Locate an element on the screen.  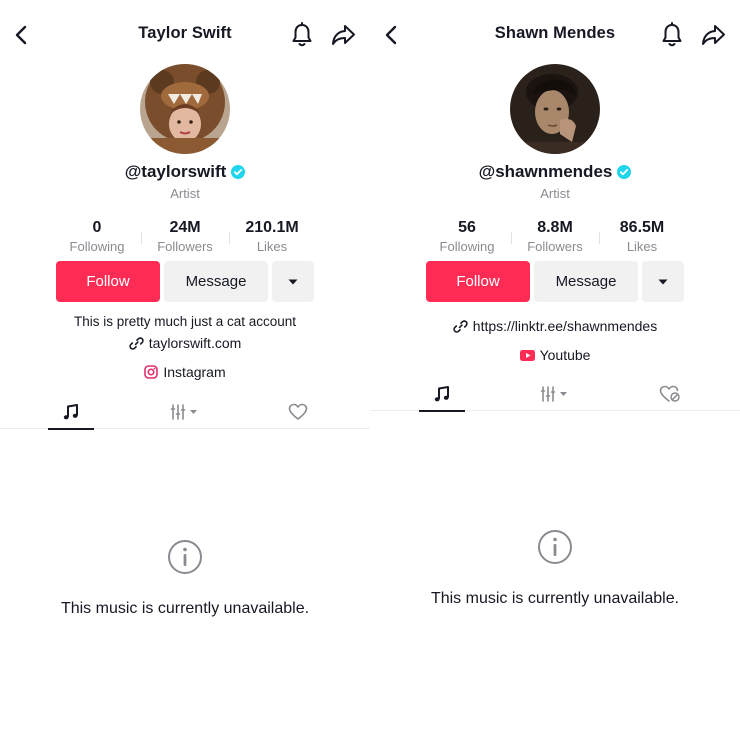
stat-following: 56 Following is located at coordinates (467, 236).